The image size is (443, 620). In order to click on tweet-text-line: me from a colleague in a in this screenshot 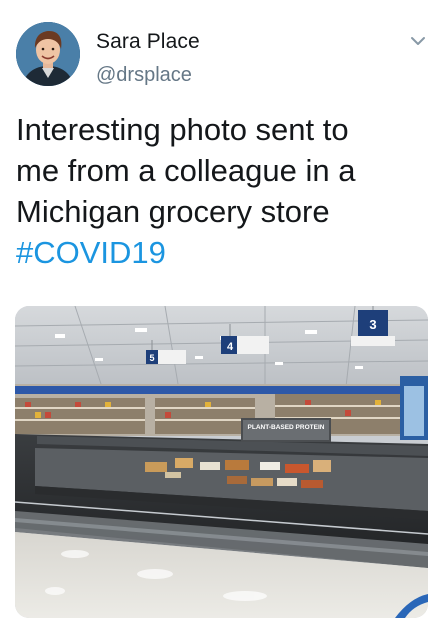, I will do `click(186, 170)`.